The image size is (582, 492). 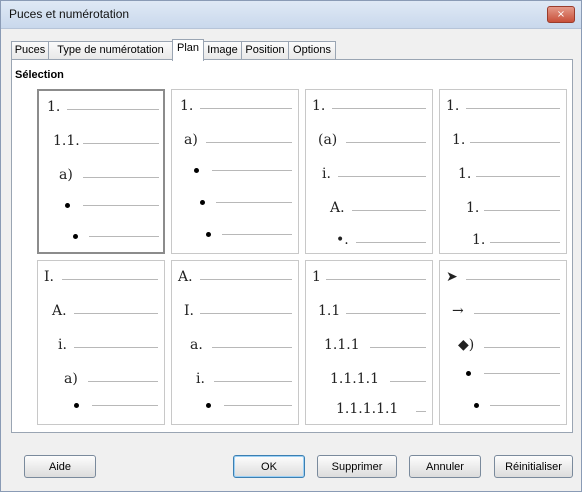 What do you see at coordinates (466, 345) in the screenshot?
I see `level-label: ◆)` at bounding box center [466, 345].